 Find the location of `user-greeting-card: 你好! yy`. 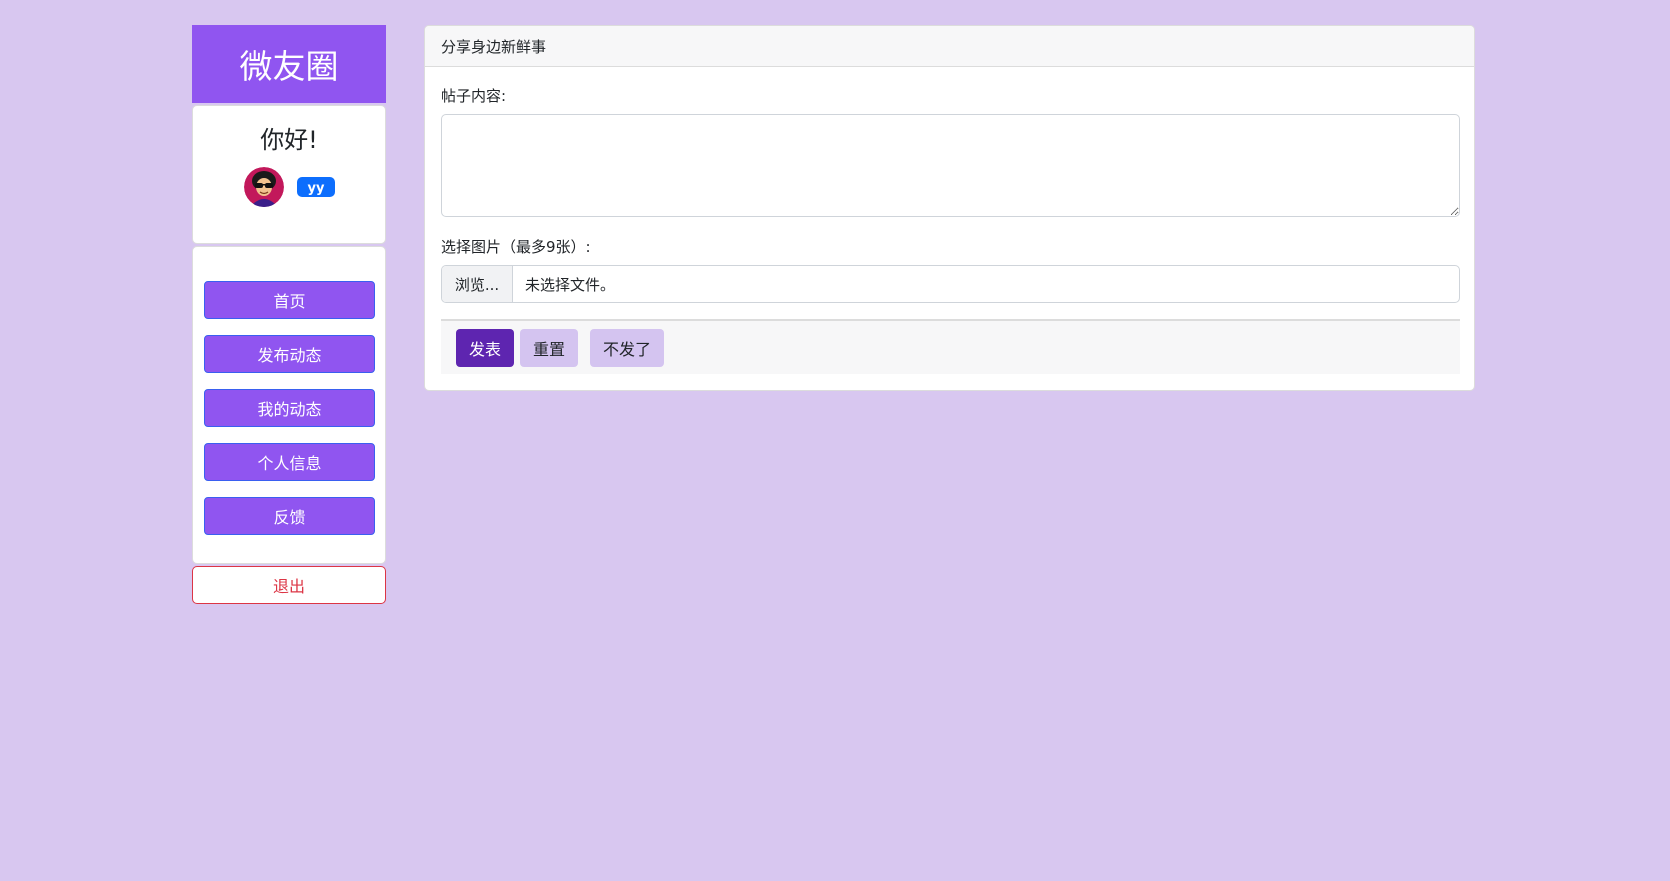

user-greeting-card: 你好! yy is located at coordinates (289, 174).